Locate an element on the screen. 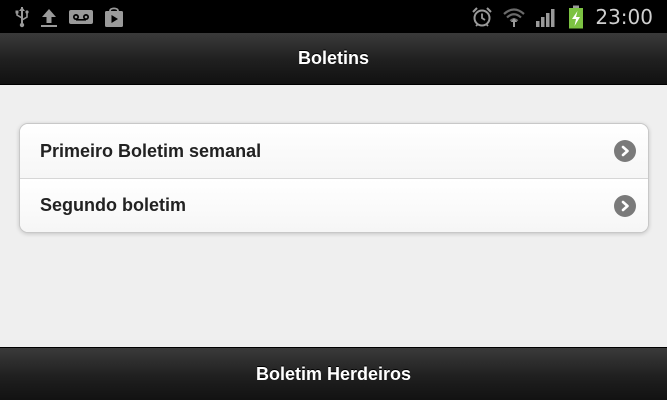 The height and width of the screenshot is (400, 667). list-item-label: Segundo boletim is located at coordinates (113, 205).